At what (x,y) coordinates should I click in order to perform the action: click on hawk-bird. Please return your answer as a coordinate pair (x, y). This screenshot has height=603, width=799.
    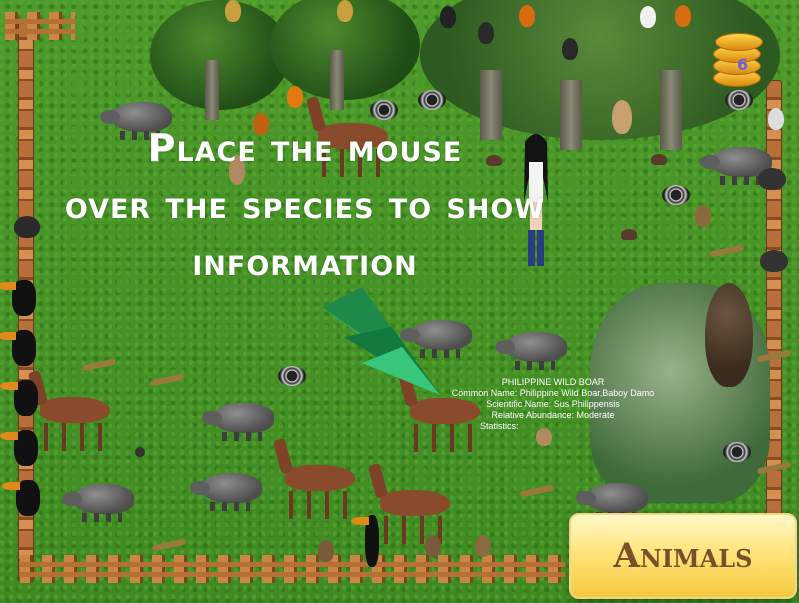
    Looking at the image, I should click on (703, 216).